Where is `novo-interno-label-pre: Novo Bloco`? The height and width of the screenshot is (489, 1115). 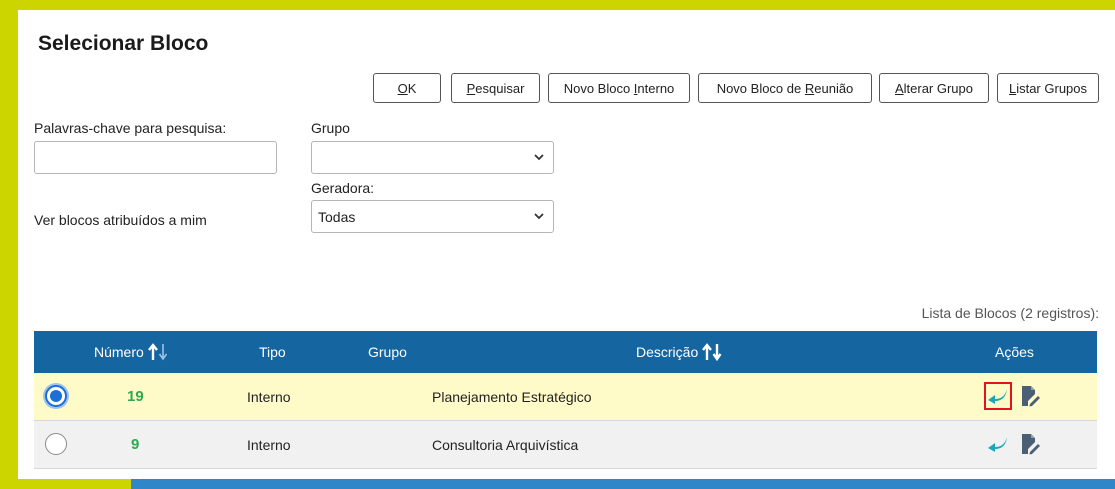
novo-interno-label-pre: Novo Bloco is located at coordinates (598, 88).